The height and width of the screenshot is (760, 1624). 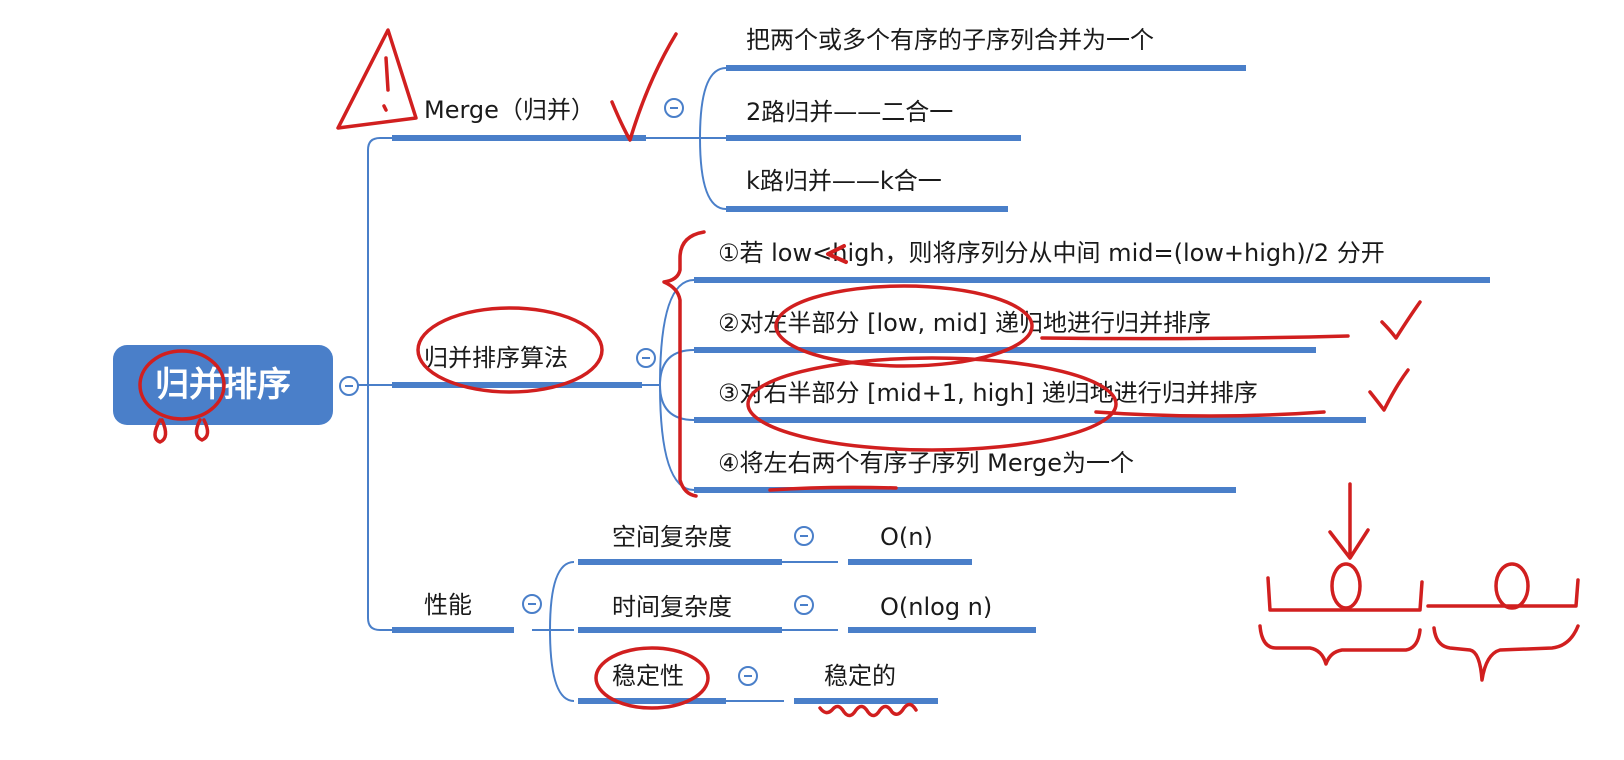 What do you see at coordinates (1092, 280) in the screenshot?
I see `algorithm-step-1-bar` at bounding box center [1092, 280].